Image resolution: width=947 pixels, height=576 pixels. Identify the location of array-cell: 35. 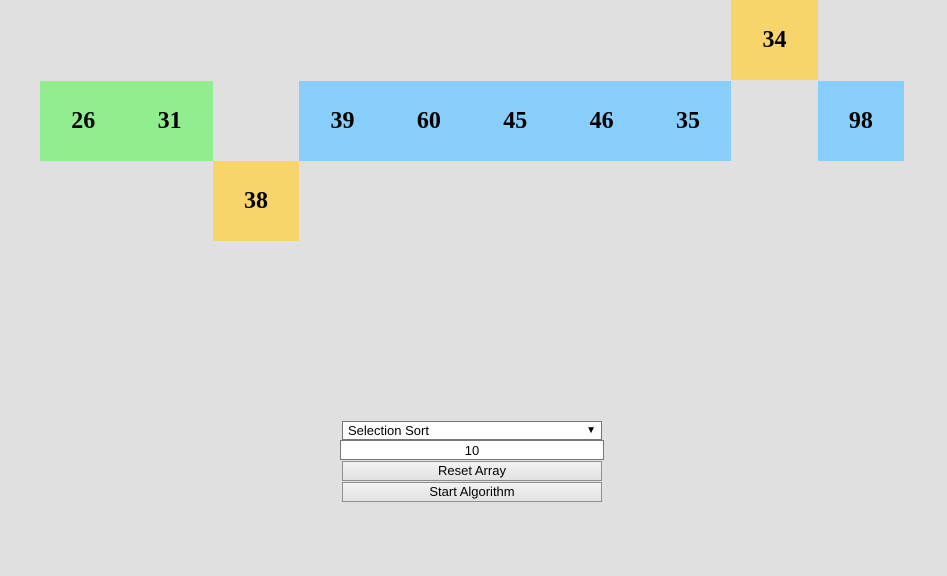
(688, 121).